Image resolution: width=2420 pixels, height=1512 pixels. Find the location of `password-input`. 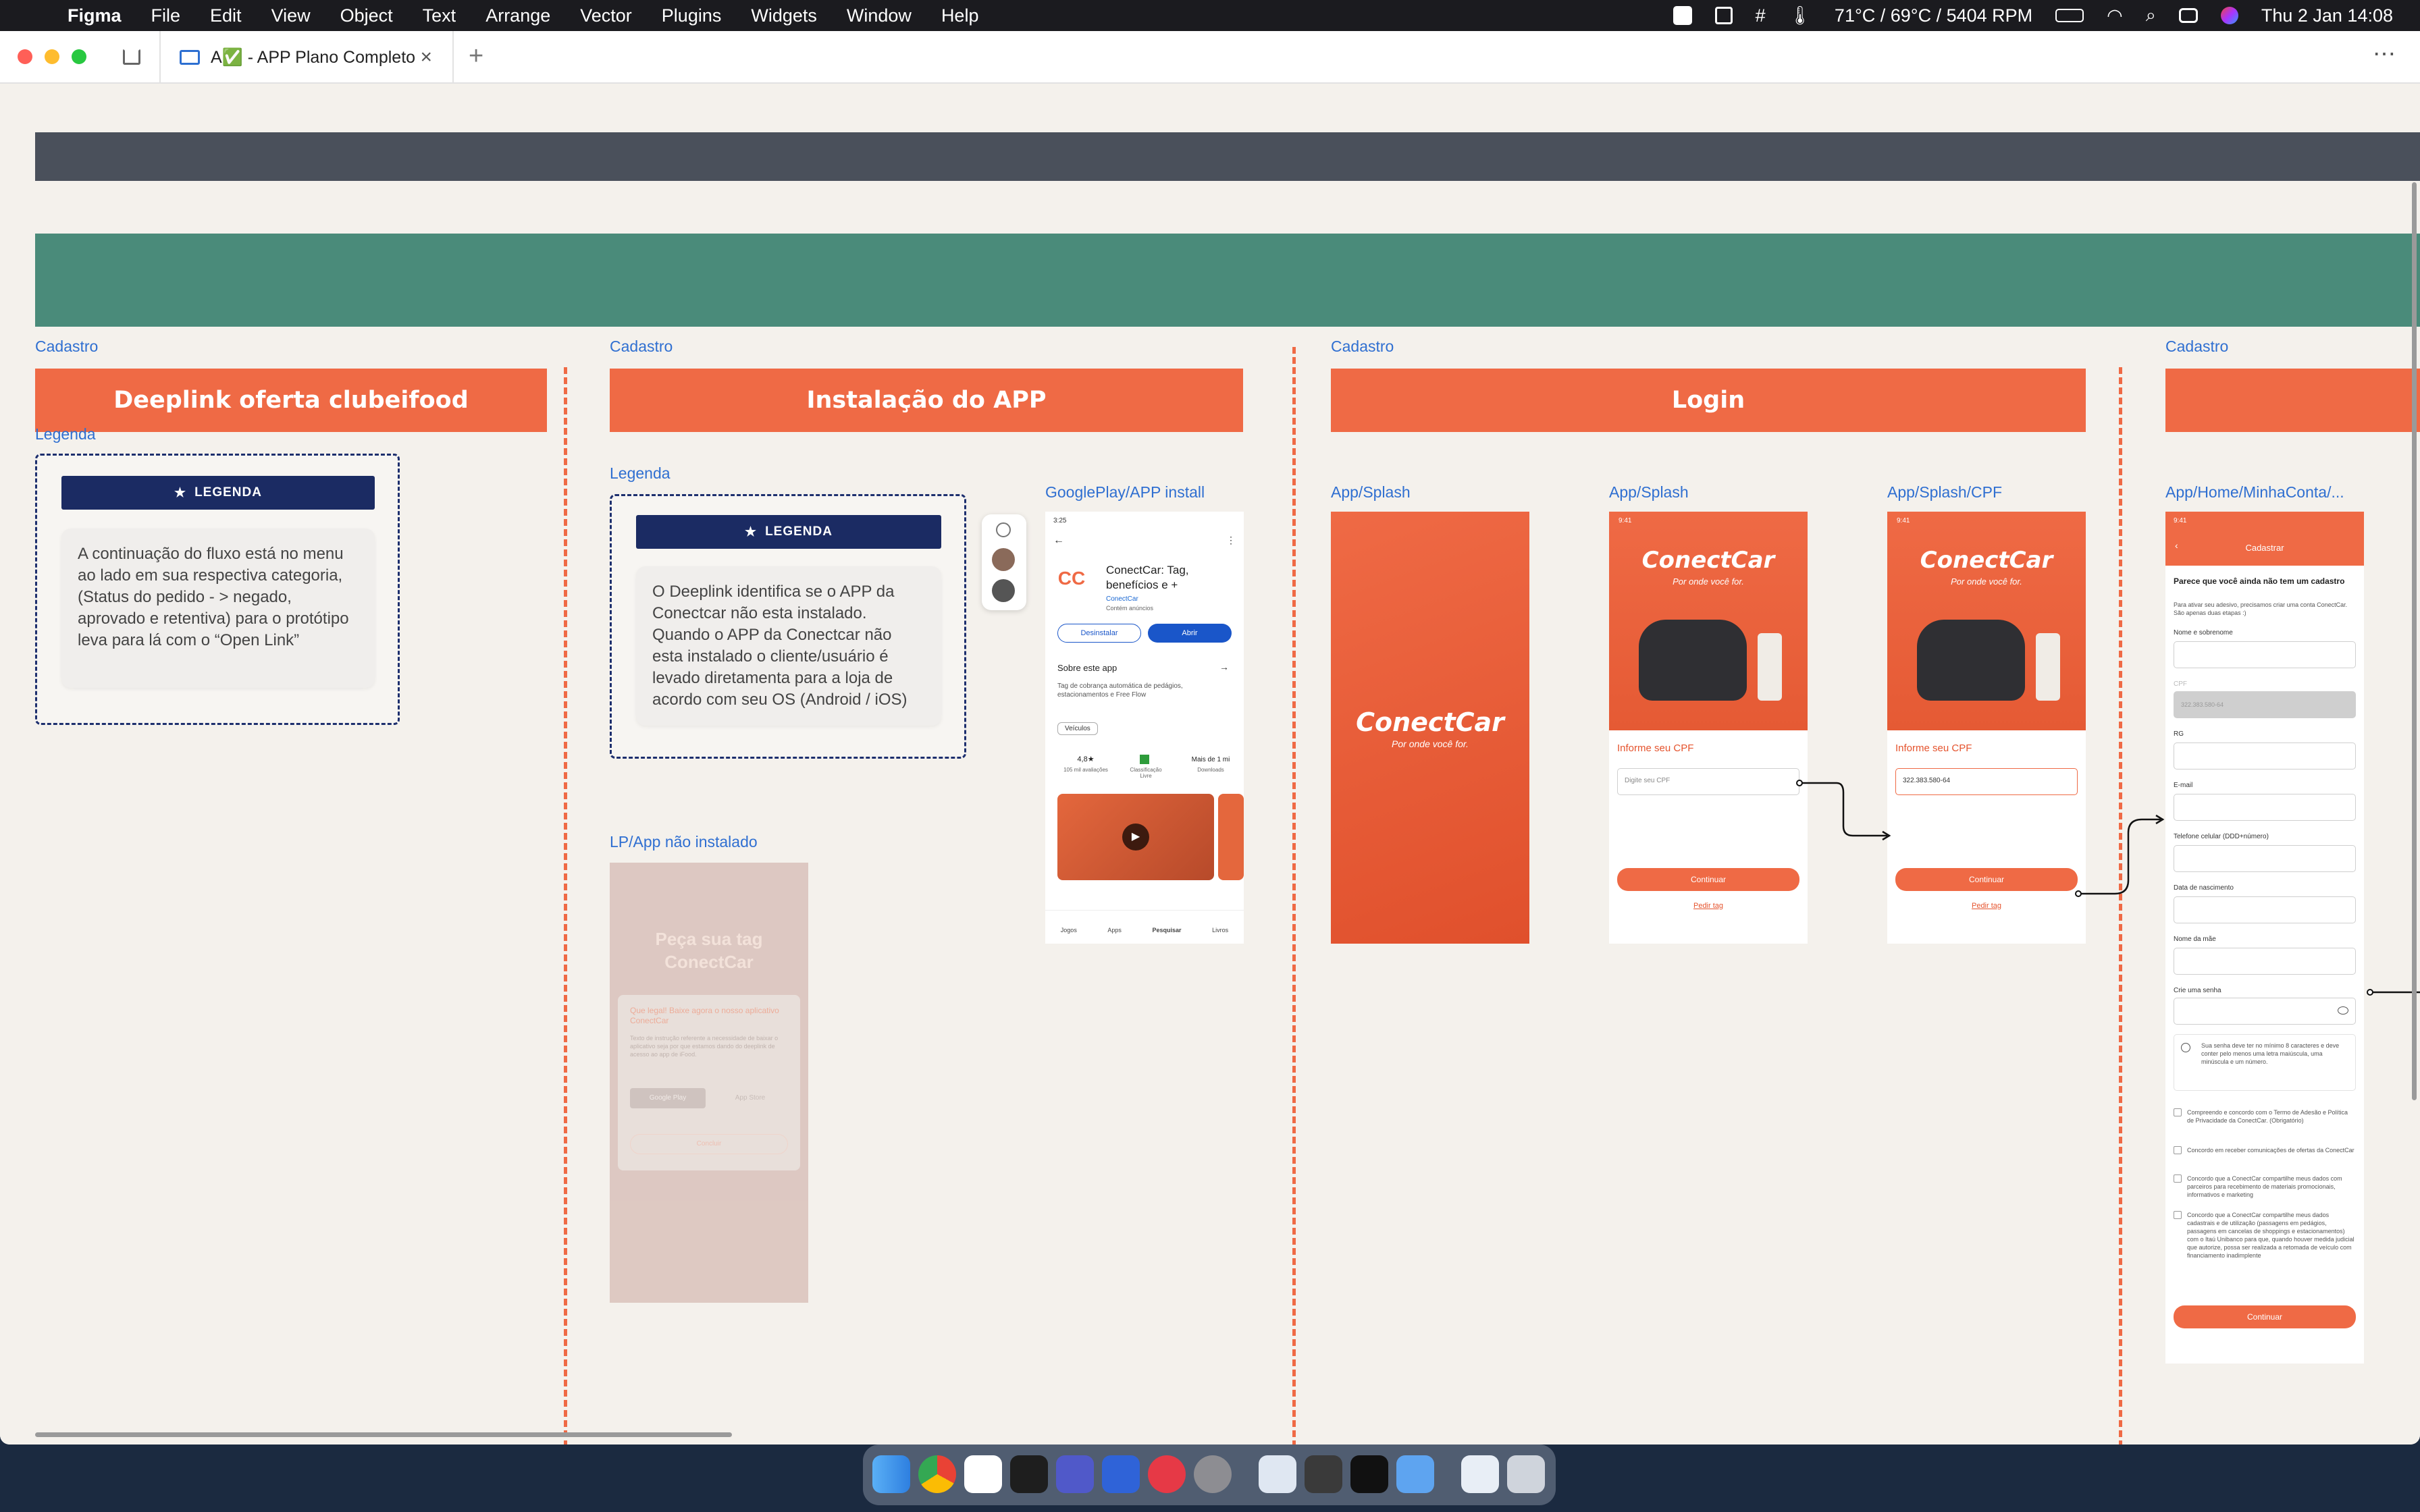

password-input is located at coordinates (2265, 1011).